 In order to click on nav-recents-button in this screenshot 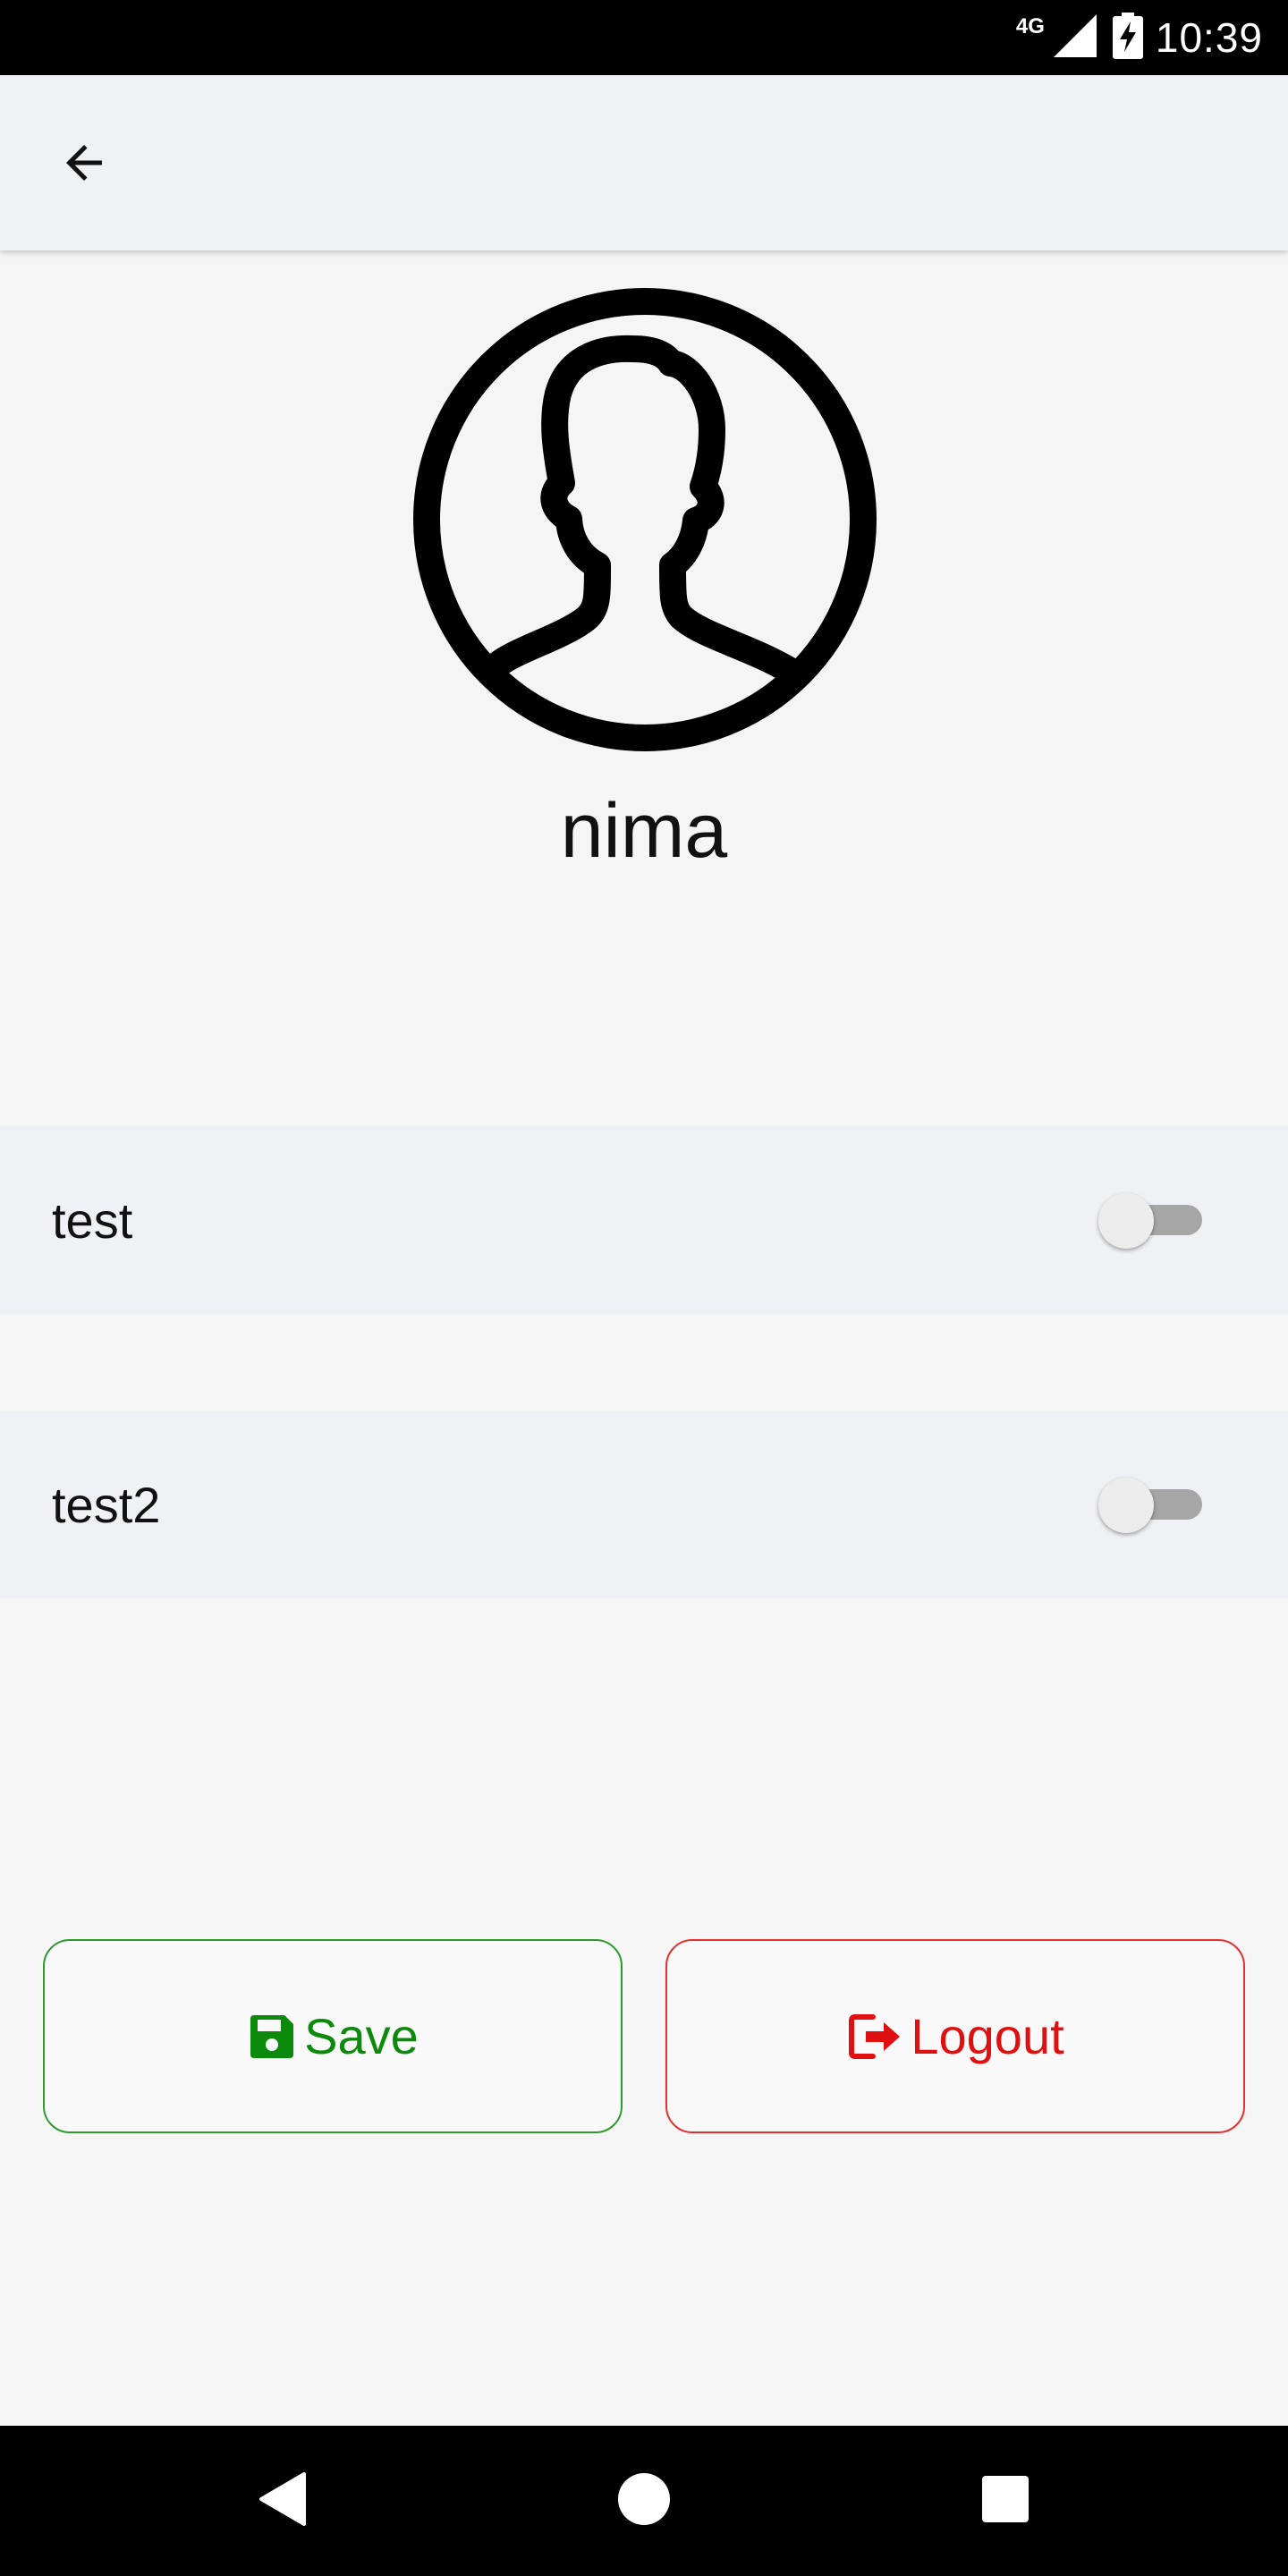, I will do `click(1005, 2501)`.